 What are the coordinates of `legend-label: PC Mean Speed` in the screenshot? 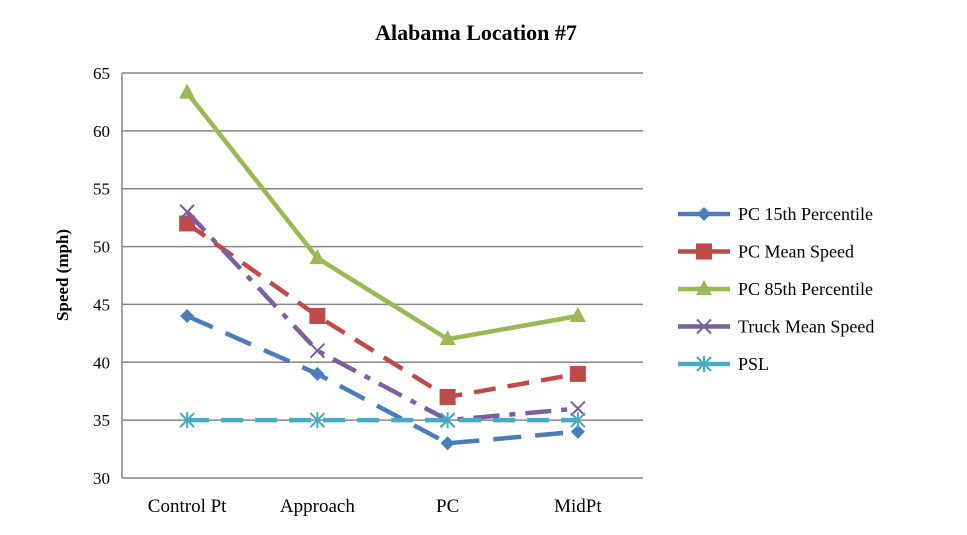 It's located at (796, 252).